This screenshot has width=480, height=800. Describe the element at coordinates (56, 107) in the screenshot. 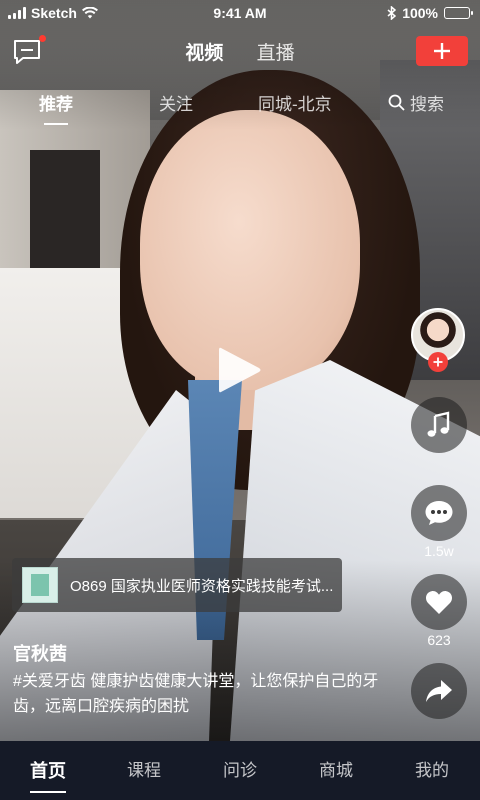

I see `subtab-recommended: 推荐` at that location.